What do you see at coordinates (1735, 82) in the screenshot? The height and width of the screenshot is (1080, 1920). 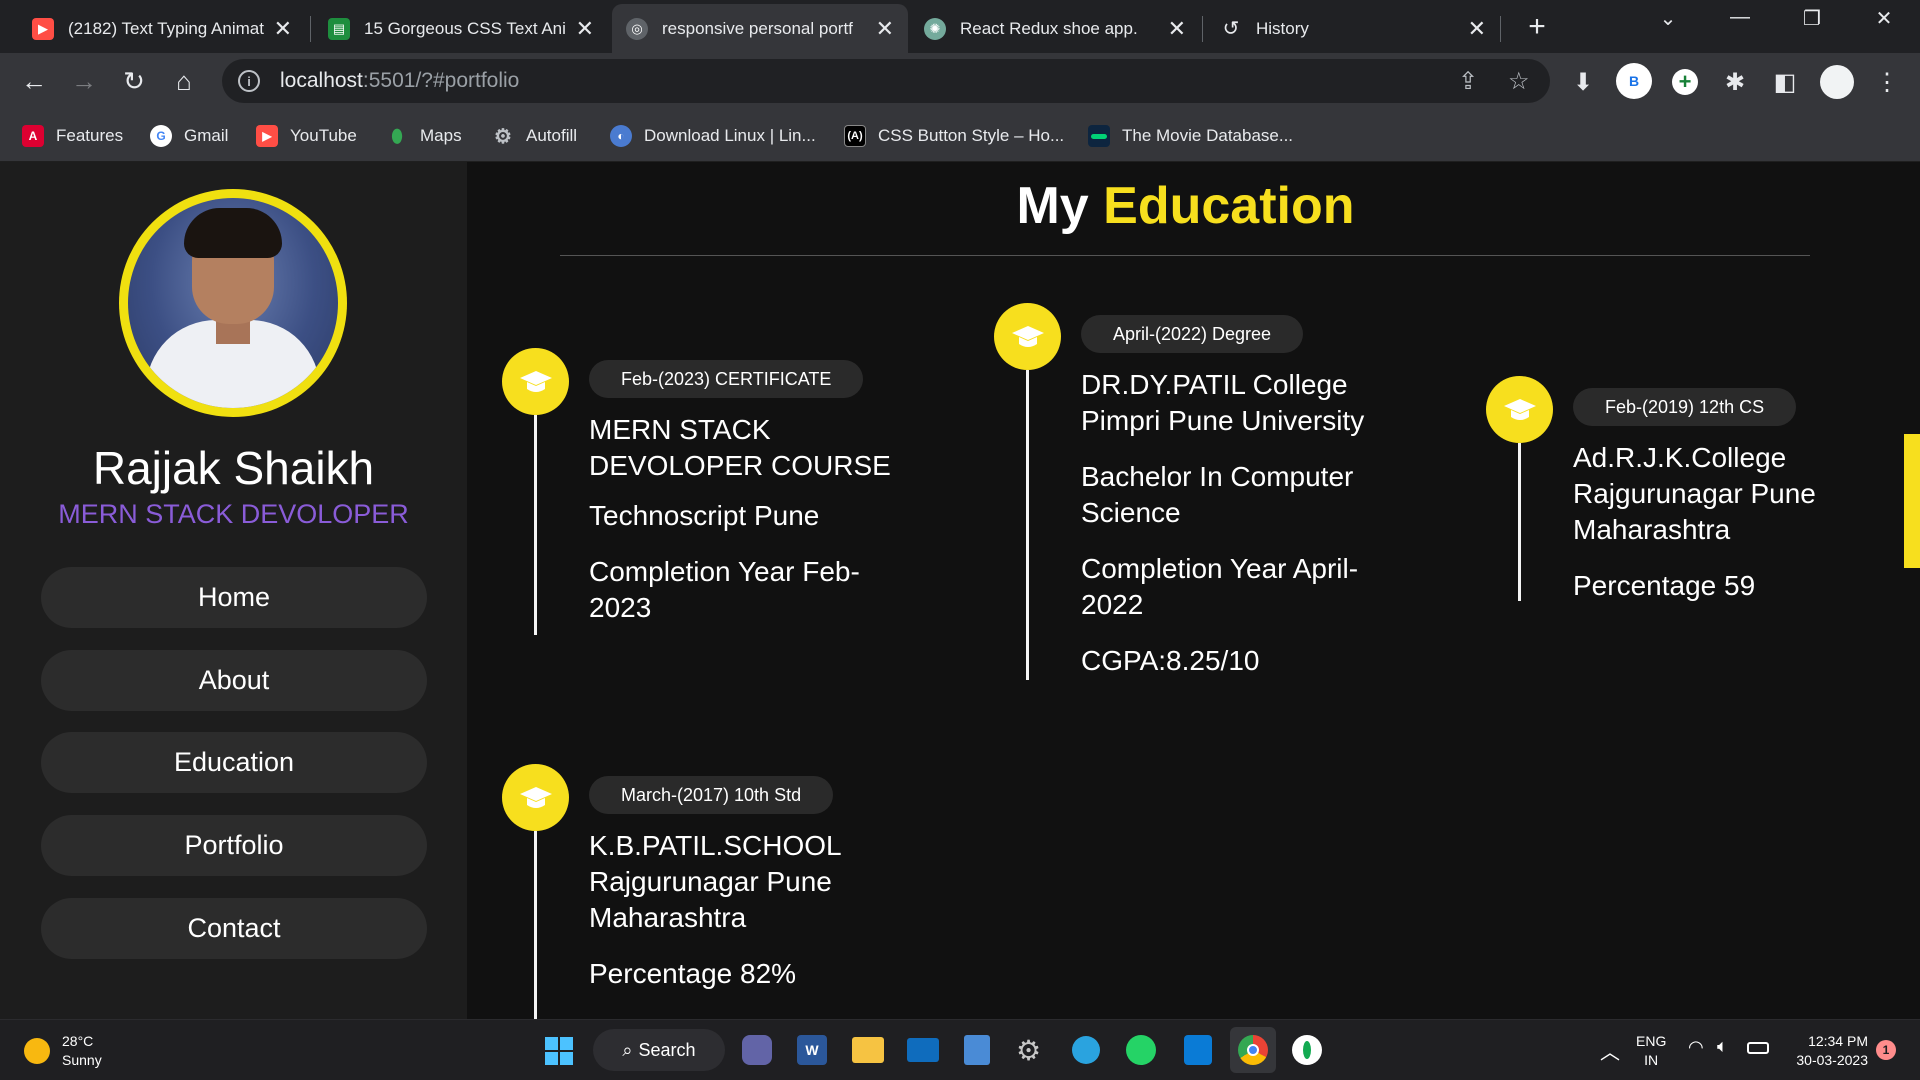 I see `extensions-puzzle-icon: ✱` at bounding box center [1735, 82].